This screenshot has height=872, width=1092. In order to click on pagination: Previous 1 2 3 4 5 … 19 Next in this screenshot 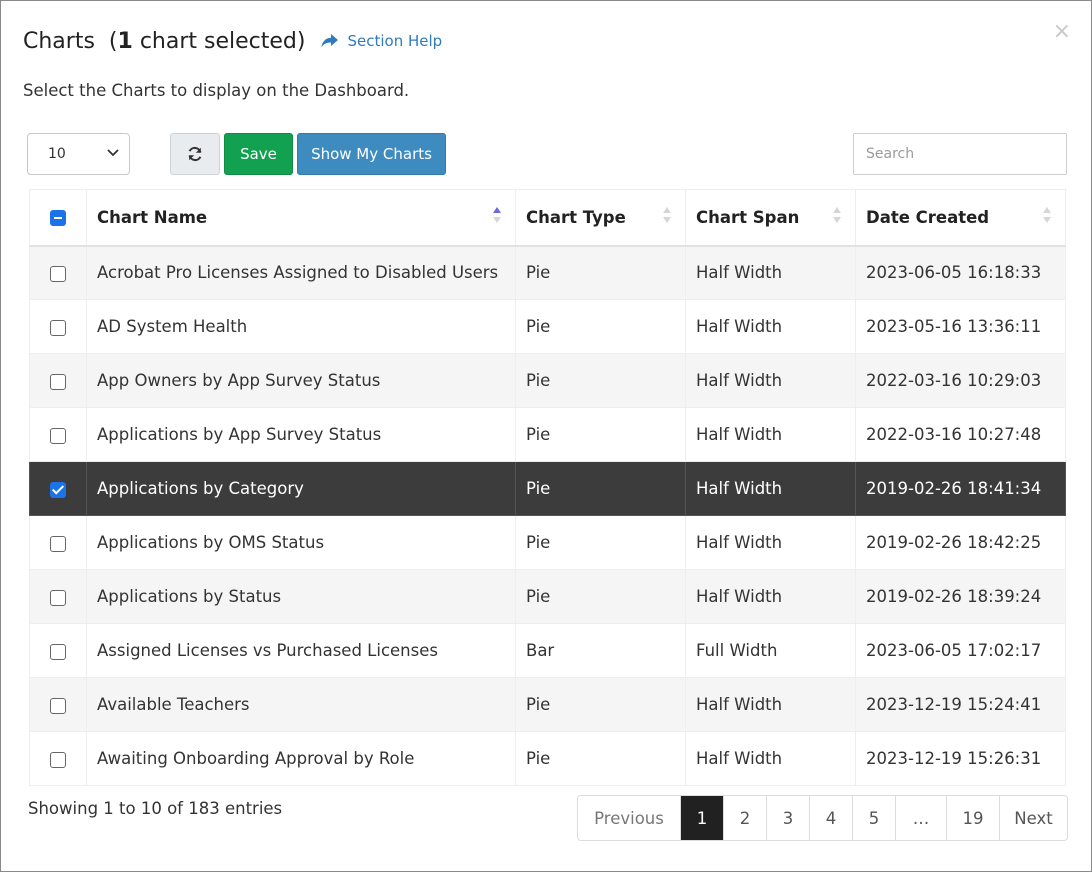, I will do `click(822, 818)`.